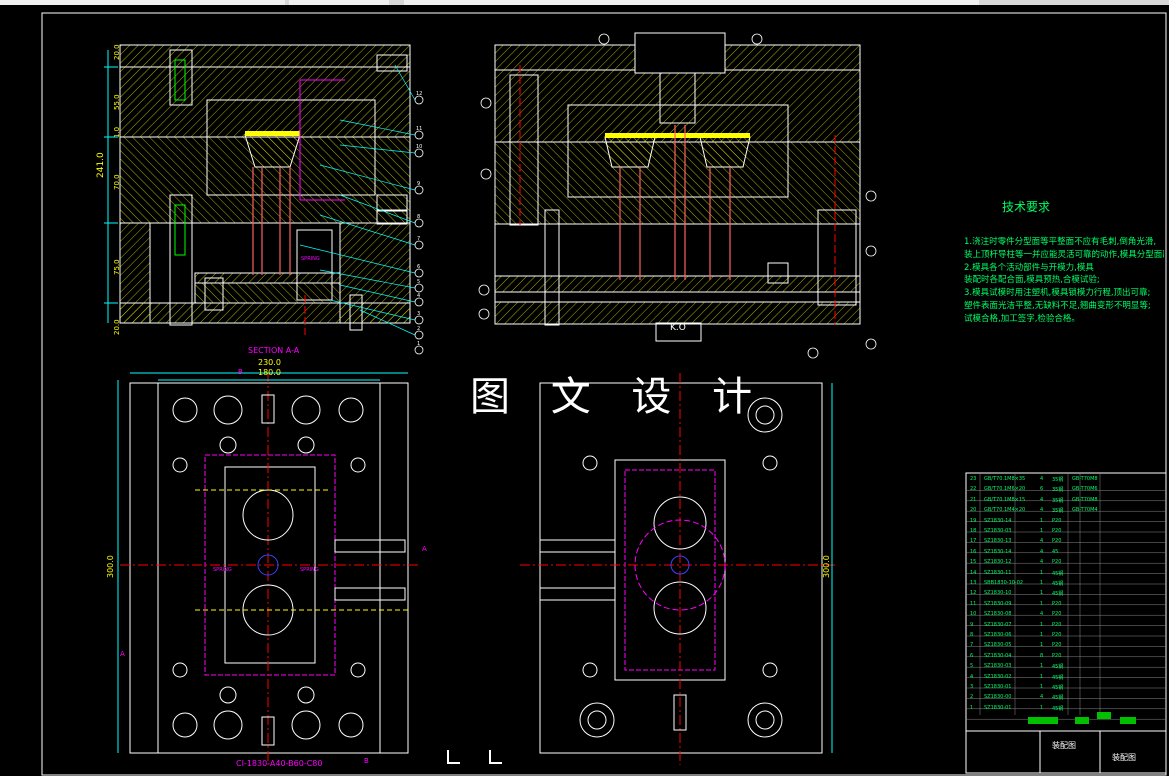 The width and height of the screenshot is (1169, 776). What do you see at coordinates (998, 572) in the screenshot?
I see `bom-cell-name: SZ1830-11` at bounding box center [998, 572].